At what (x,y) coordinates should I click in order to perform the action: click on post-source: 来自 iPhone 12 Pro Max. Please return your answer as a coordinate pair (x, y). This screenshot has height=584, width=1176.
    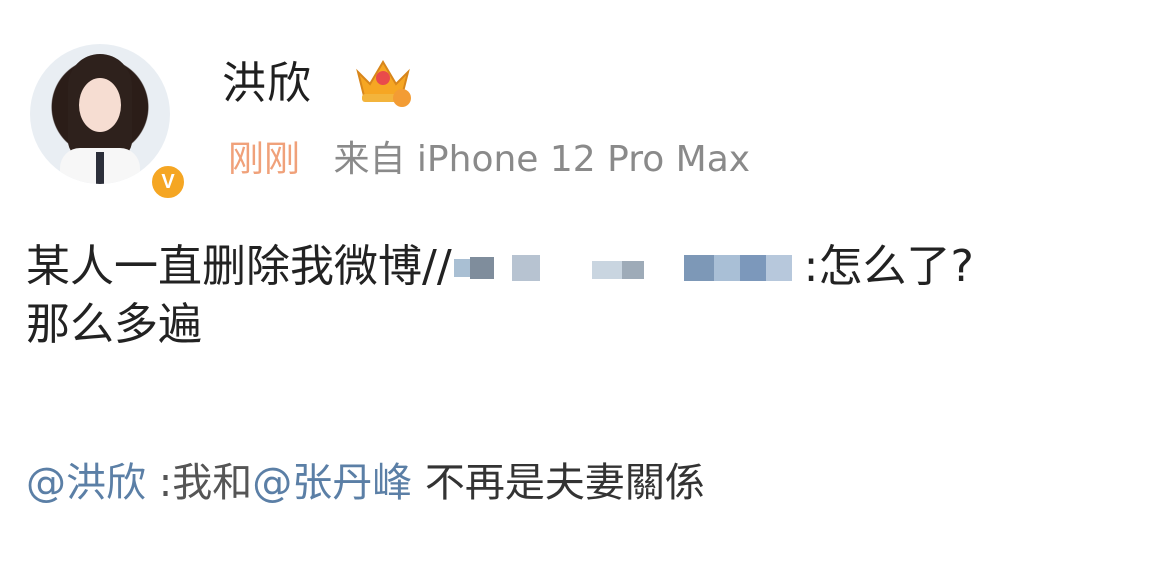
    Looking at the image, I should click on (542, 159).